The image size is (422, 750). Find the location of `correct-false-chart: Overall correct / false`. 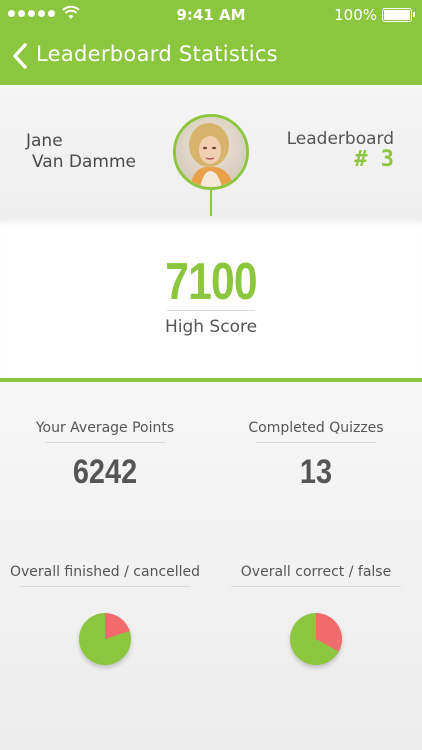

correct-false-chart: Overall correct / false is located at coordinates (316, 614).